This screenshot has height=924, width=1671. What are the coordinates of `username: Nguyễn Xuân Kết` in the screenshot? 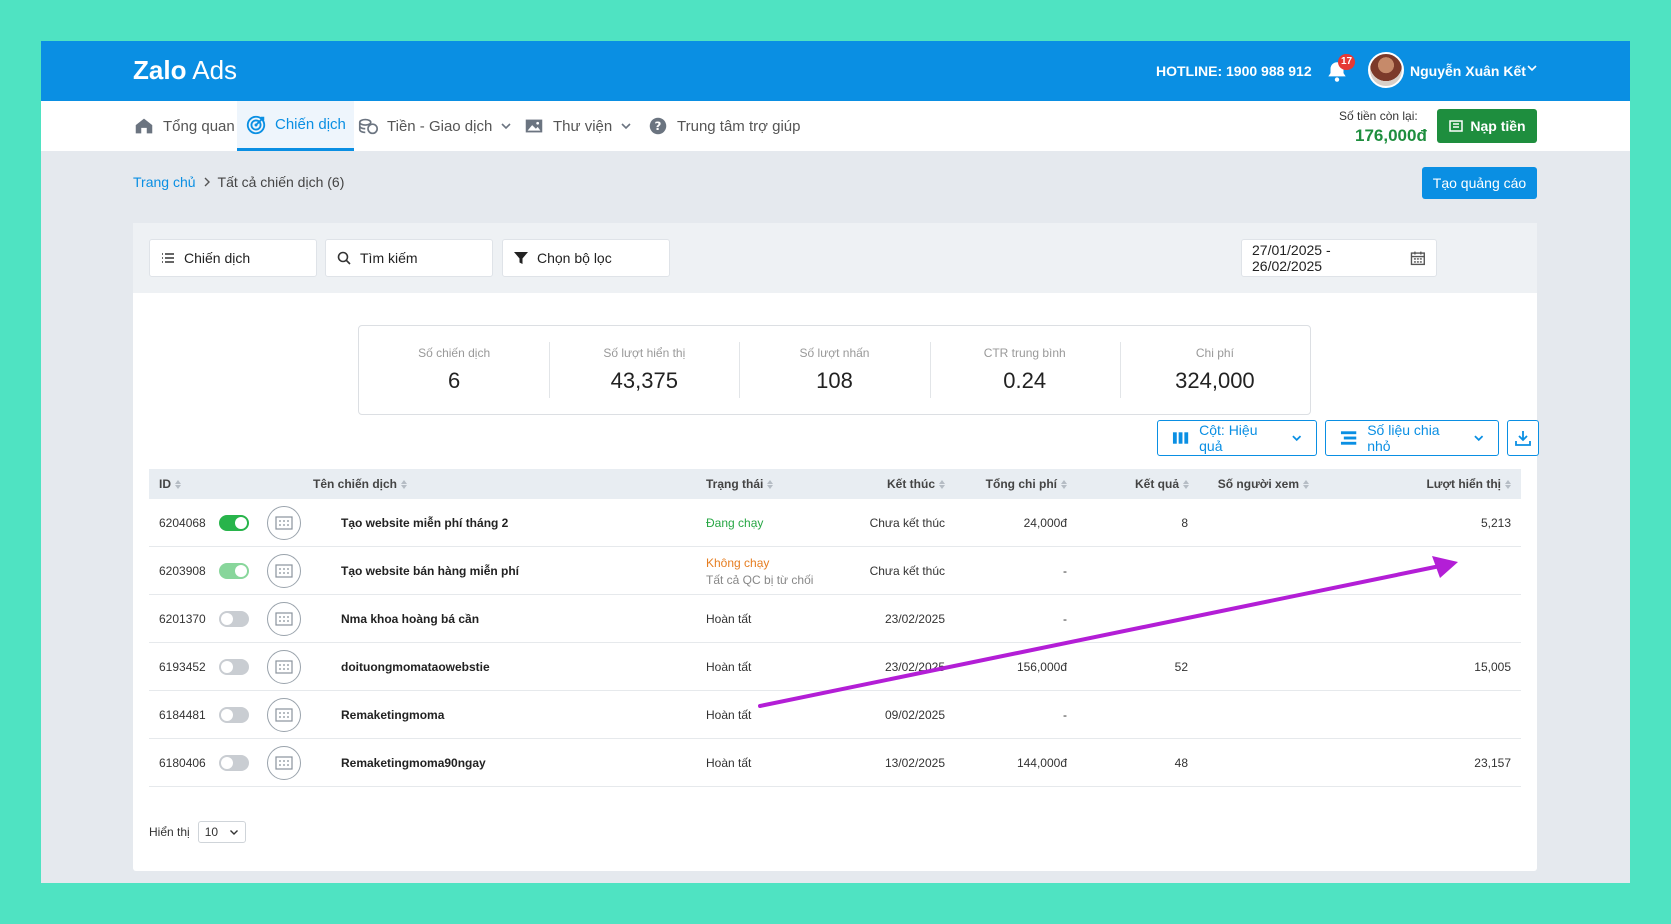 It's located at (1468, 71).